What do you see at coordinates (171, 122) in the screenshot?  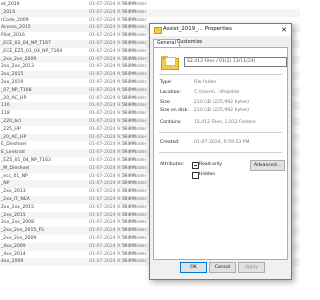 I see `contains-label: Contains:` at bounding box center [171, 122].